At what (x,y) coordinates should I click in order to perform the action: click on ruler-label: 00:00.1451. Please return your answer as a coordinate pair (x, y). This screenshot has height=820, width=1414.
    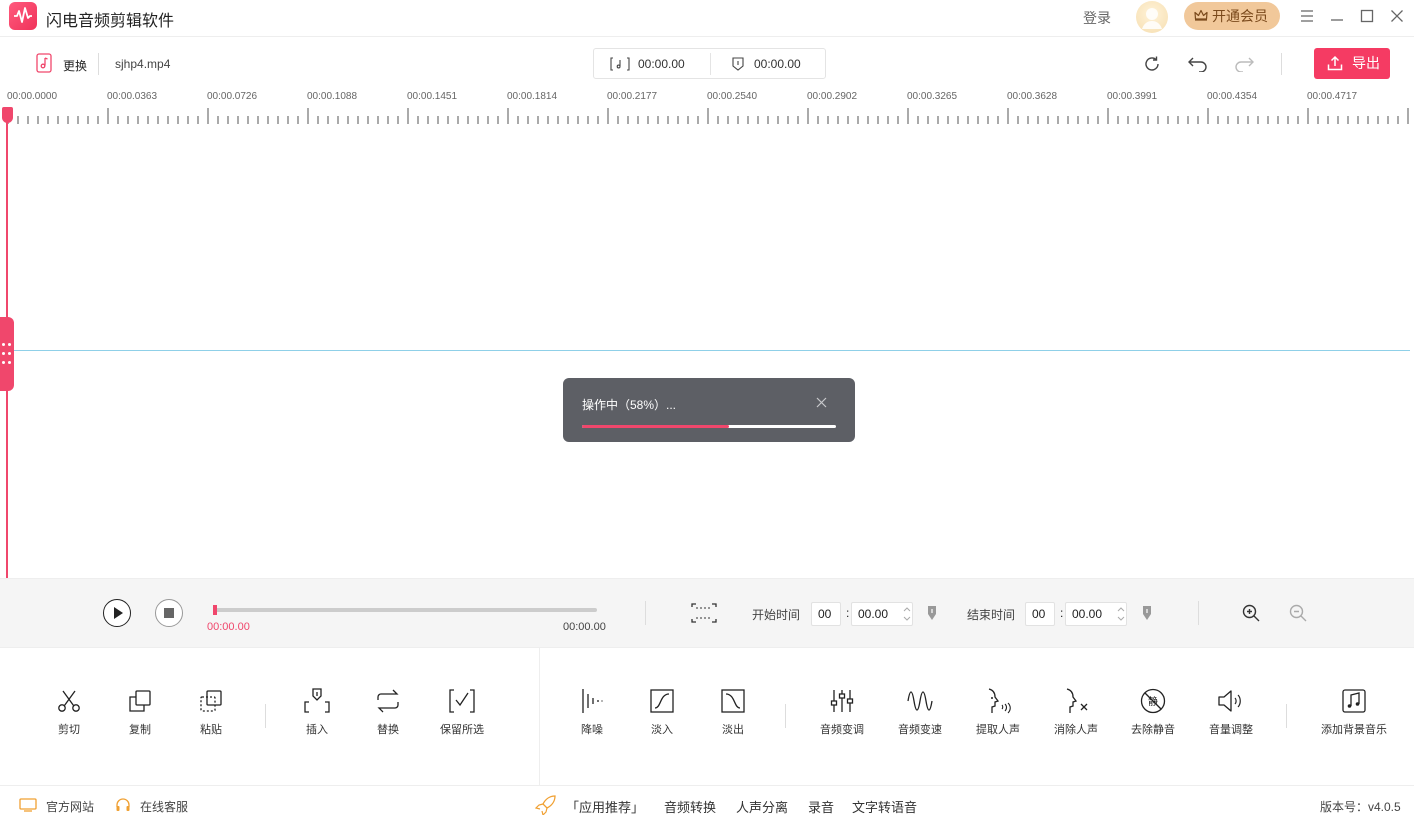
    Looking at the image, I should click on (432, 96).